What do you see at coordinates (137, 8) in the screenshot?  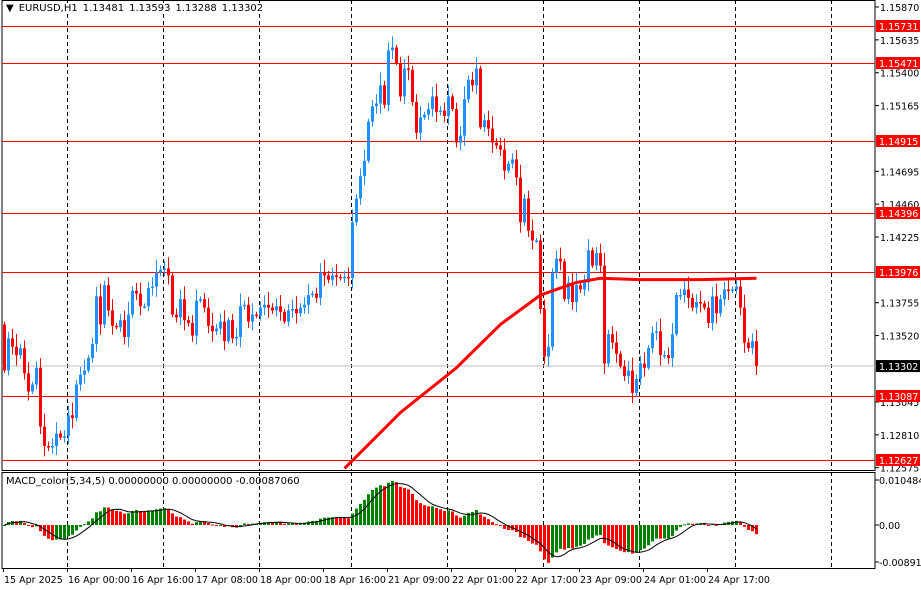 I see `chart-title: ▼ EURUSD,H1 1.13481 1.13593 1.13288 1.13302` at bounding box center [137, 8].